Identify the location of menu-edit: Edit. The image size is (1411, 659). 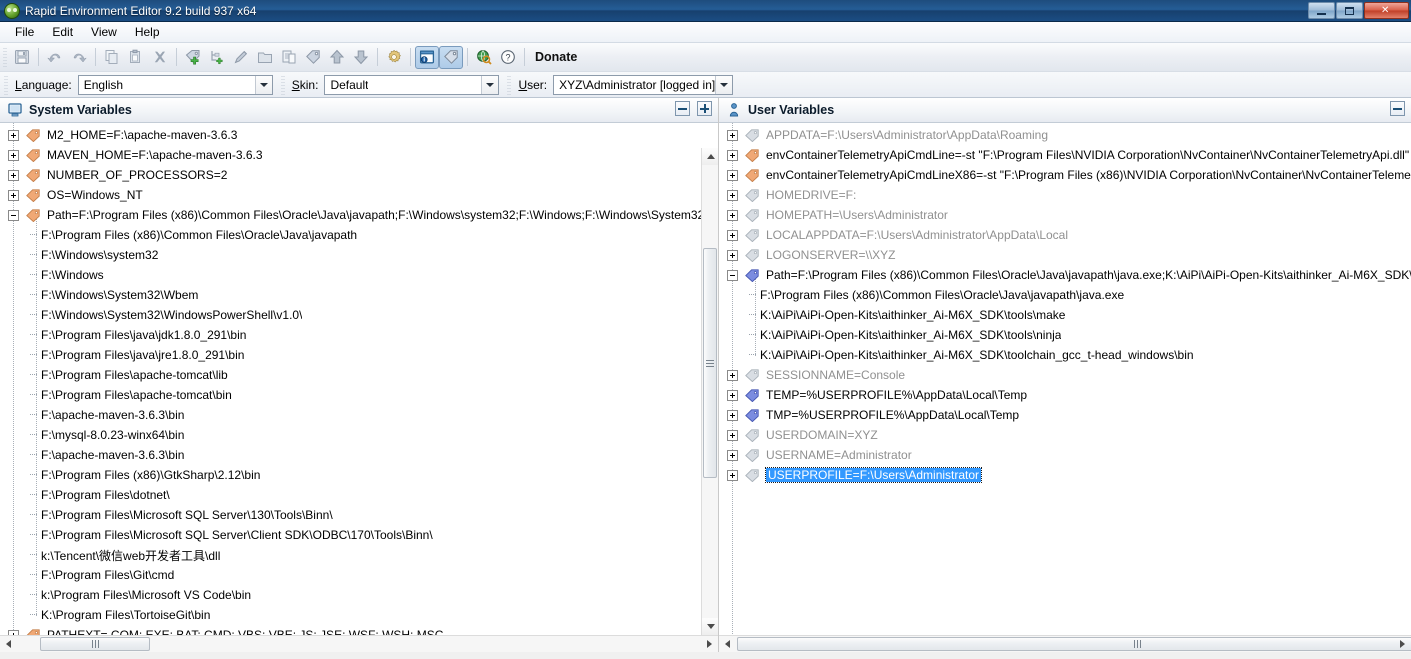
(62, 32).